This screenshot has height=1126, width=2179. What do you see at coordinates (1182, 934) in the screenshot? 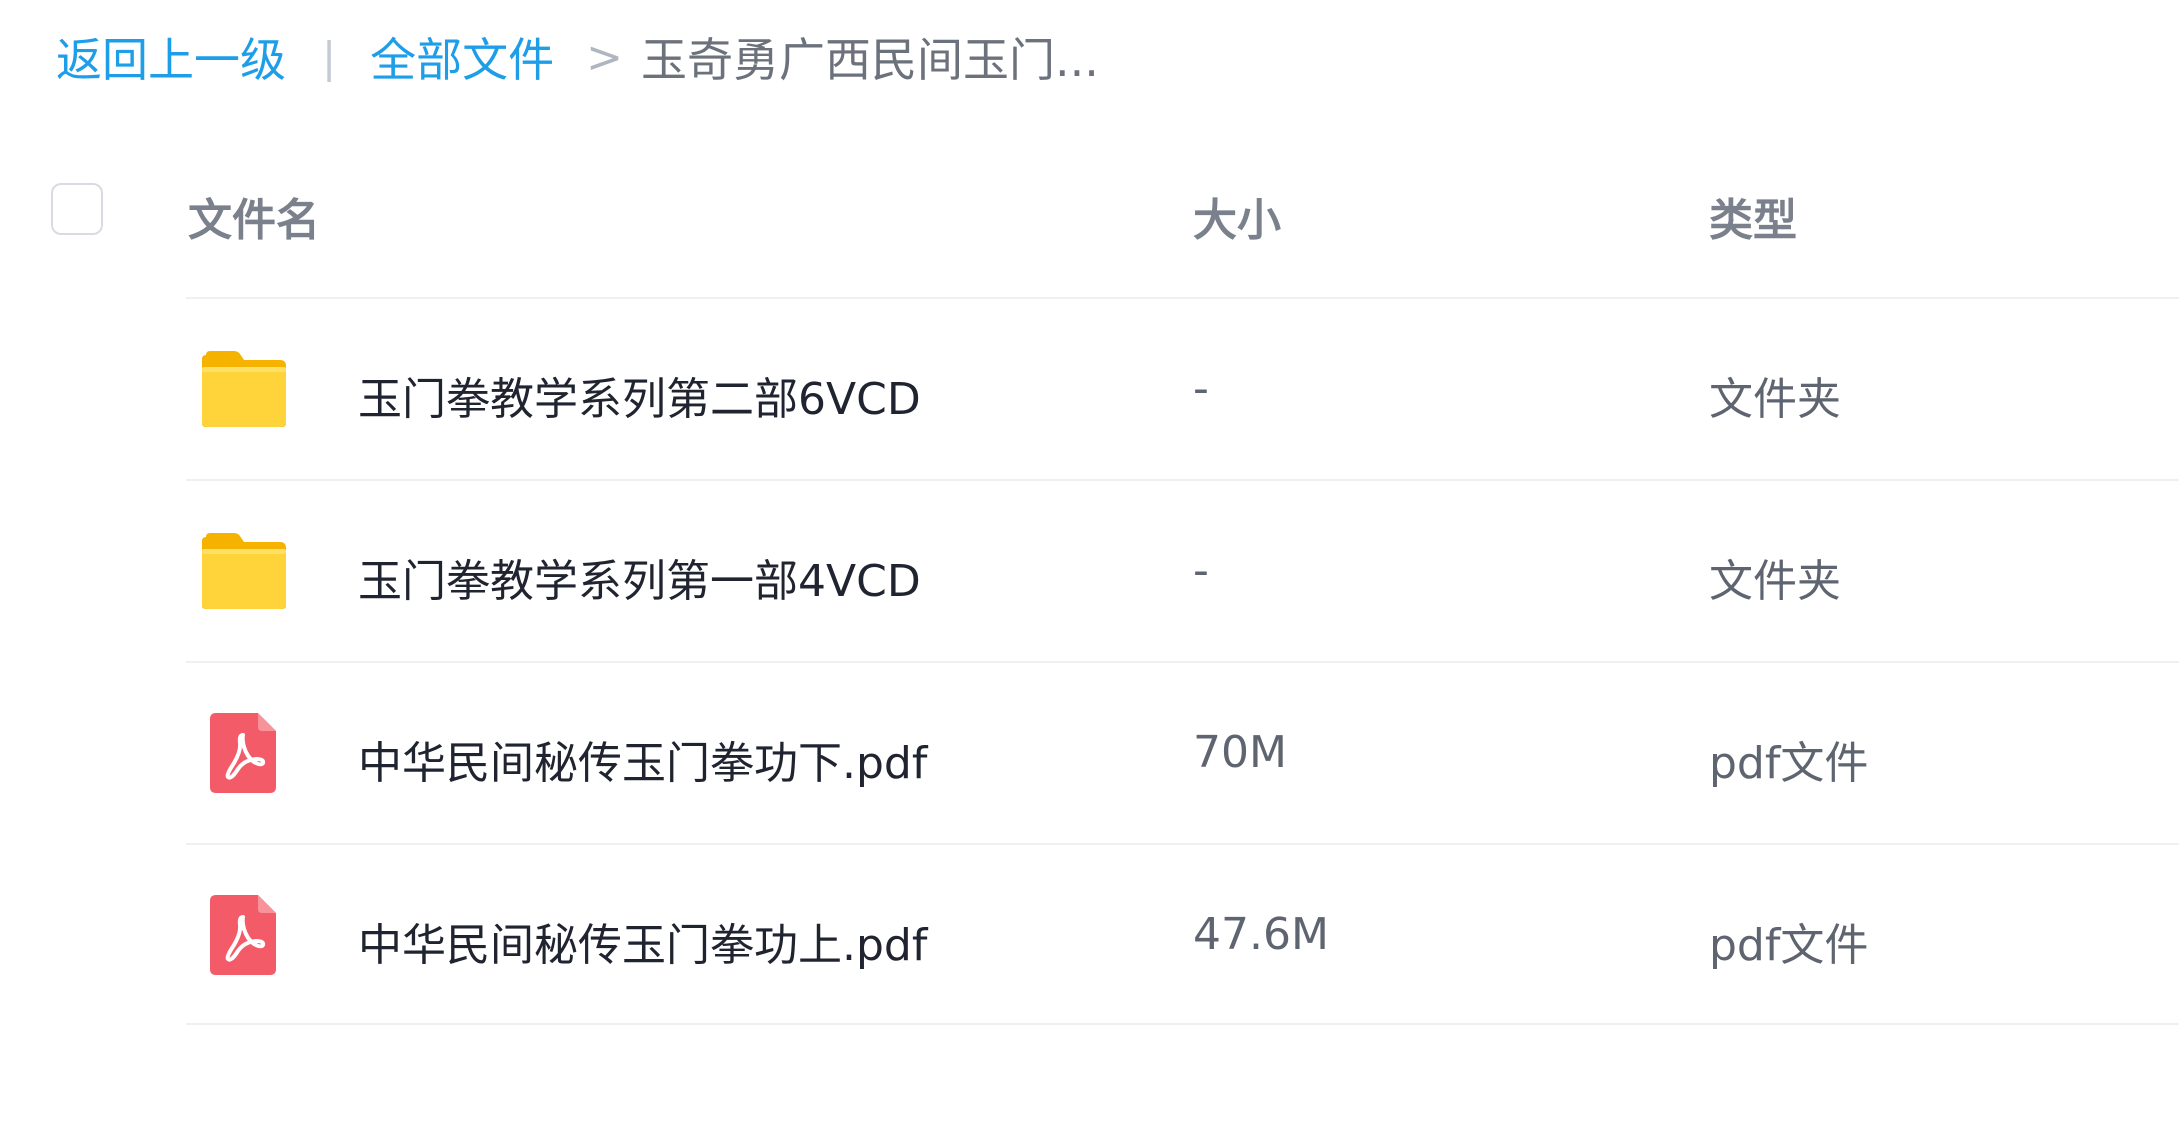
I see `file-row: 中华民间秘传玉门拳功上.pdf 47.6M pdf文件` at bounding box center [1182, 934].